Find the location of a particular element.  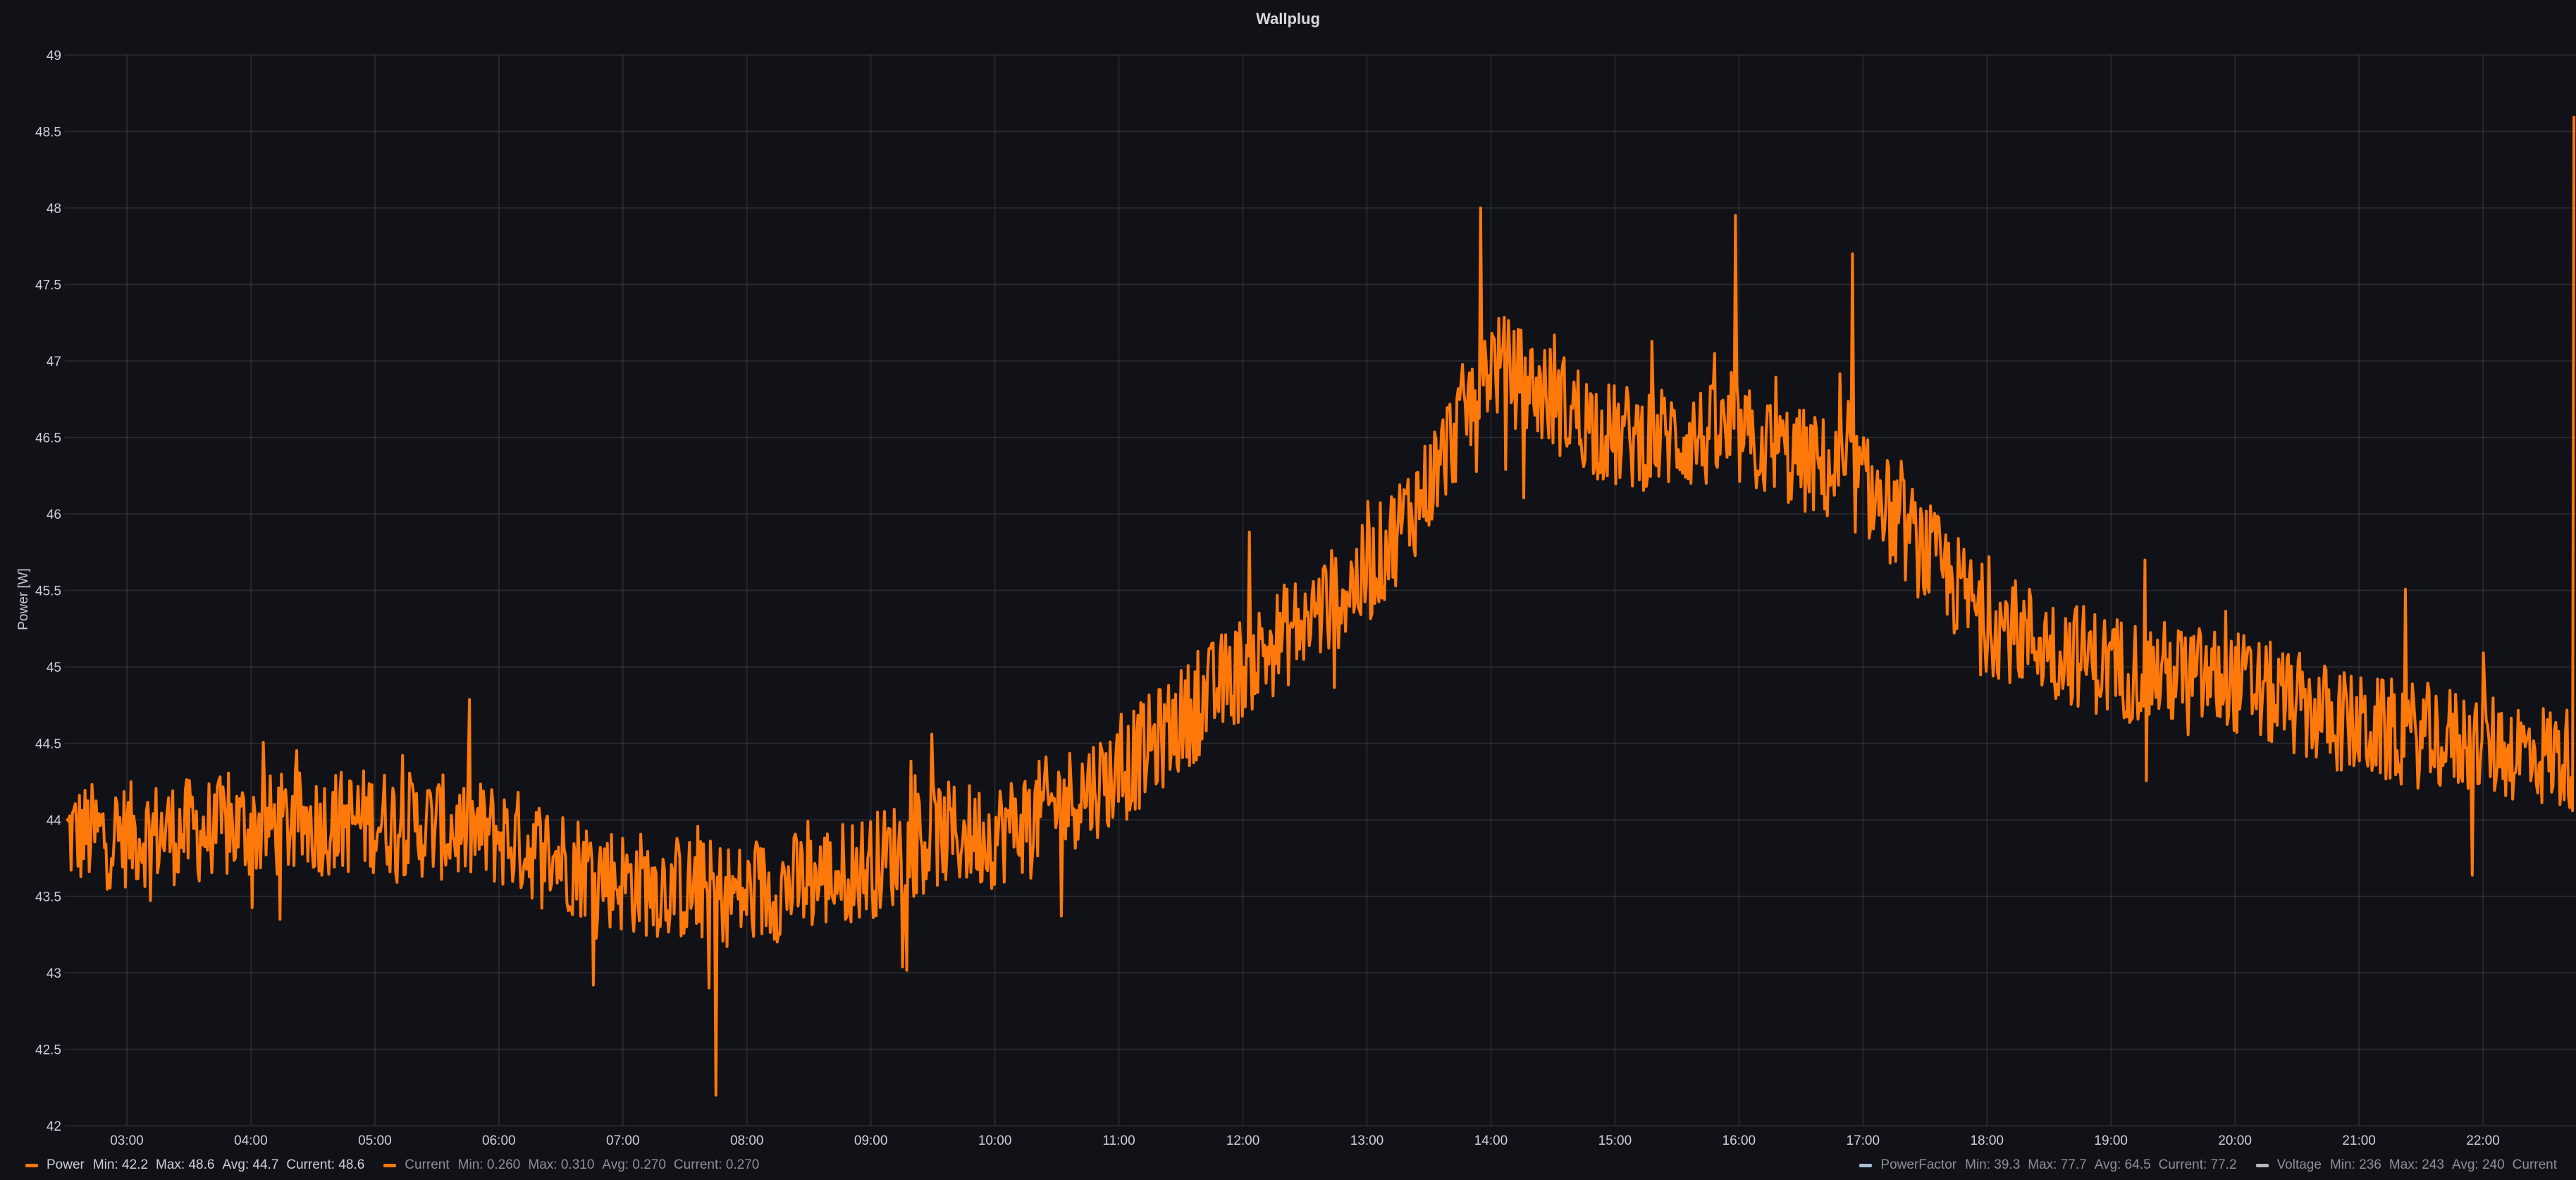

legend-name-powerfactor: PowerFactor is located at coordinates (1919, 1164).